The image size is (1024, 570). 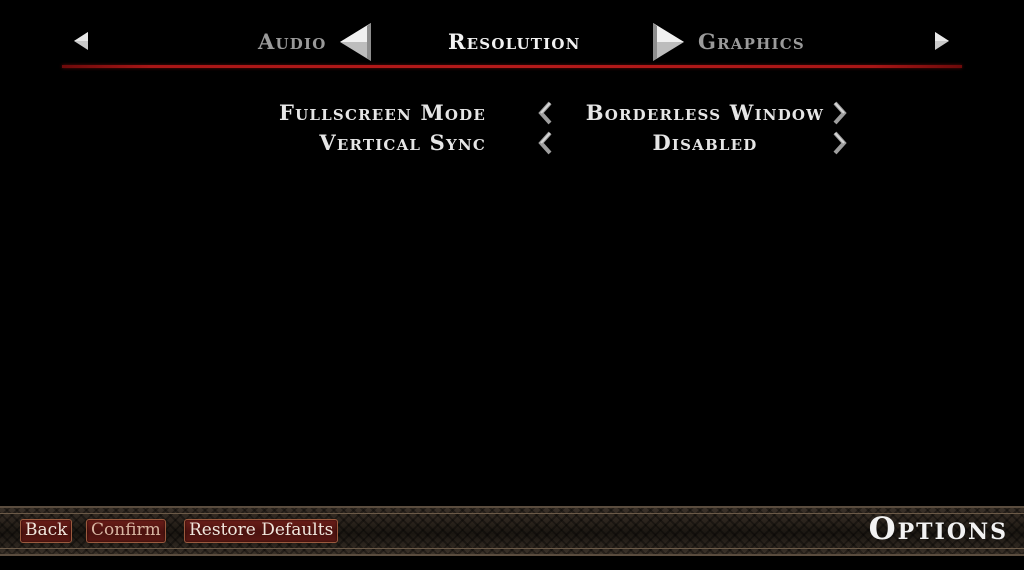 What do you see at coordinates (292, 41) in the screenshot?
I see `tab-audio: Audio` at bounding box center [292, 41].